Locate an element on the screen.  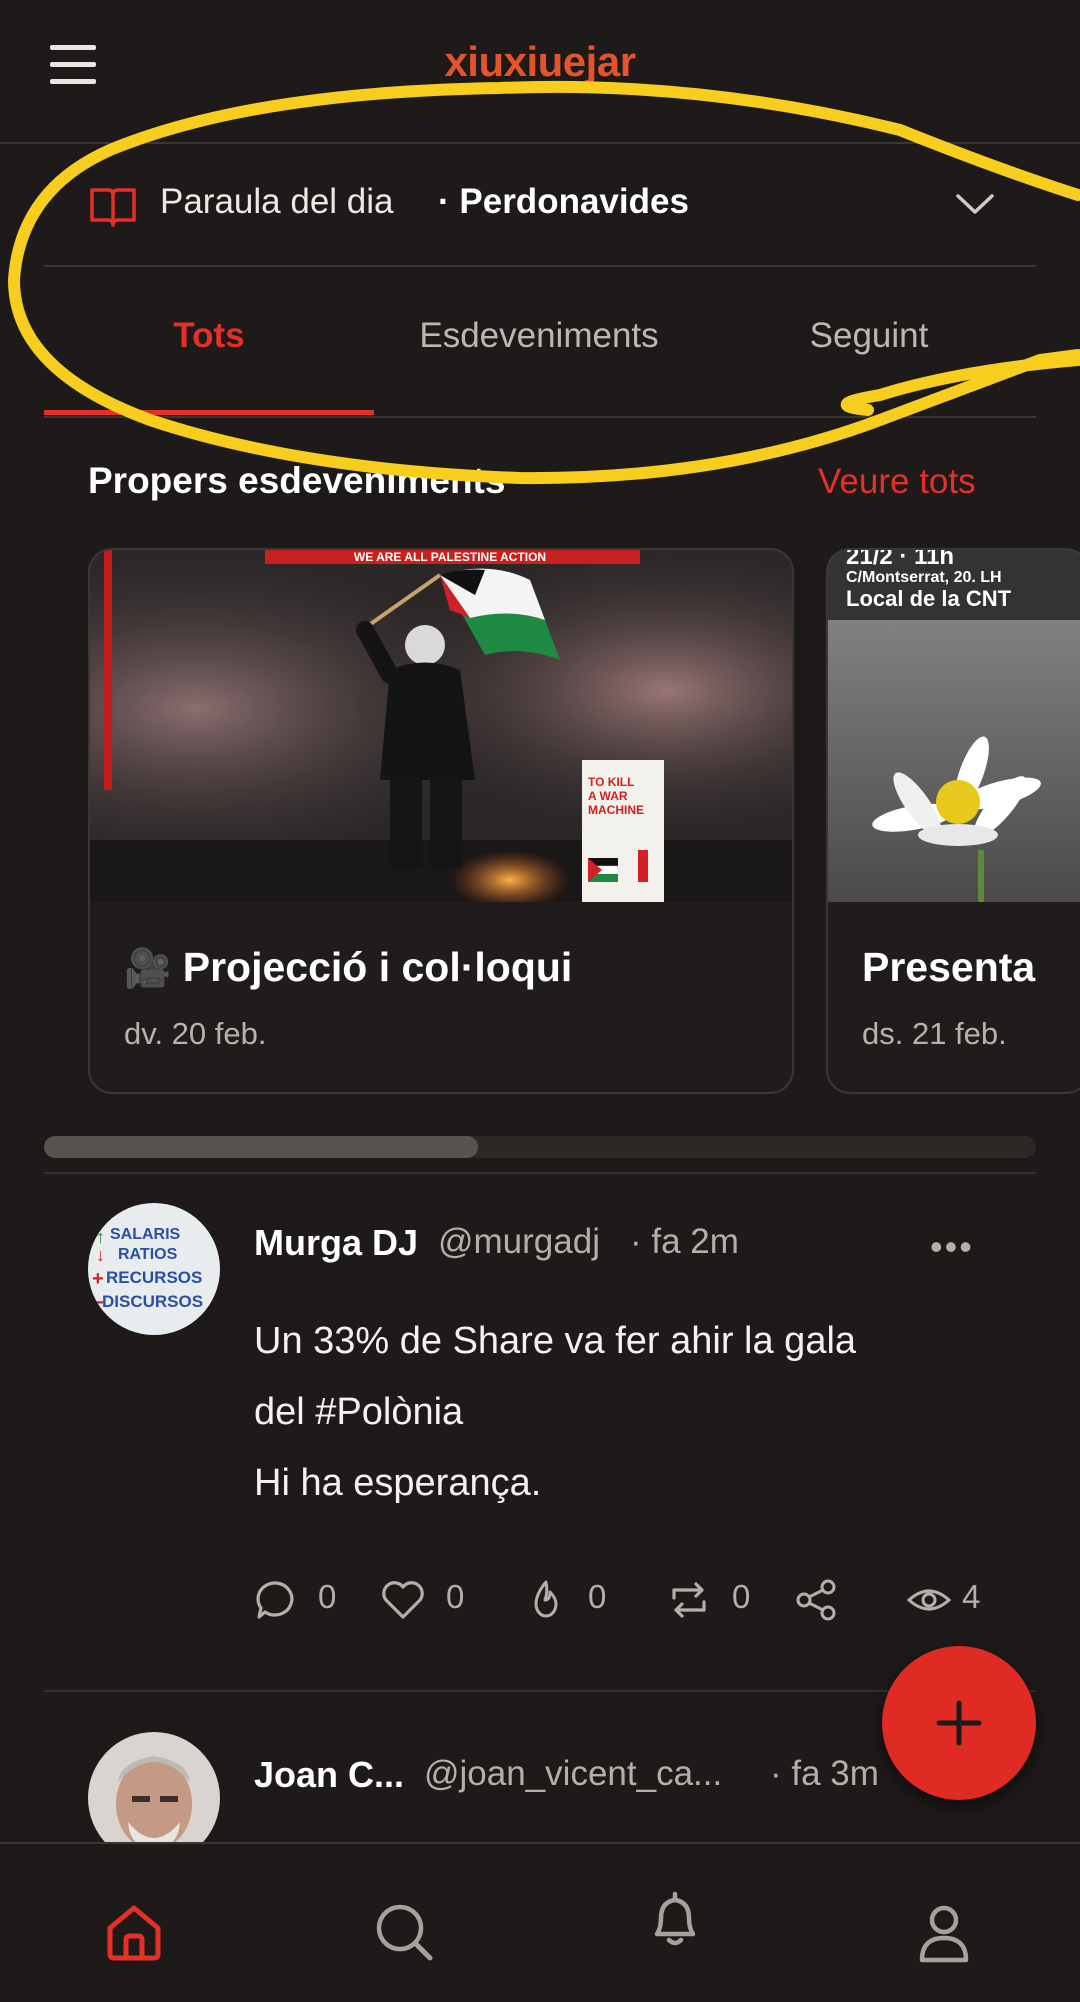
view-count: 4 is located at coordinates (971, 1596).